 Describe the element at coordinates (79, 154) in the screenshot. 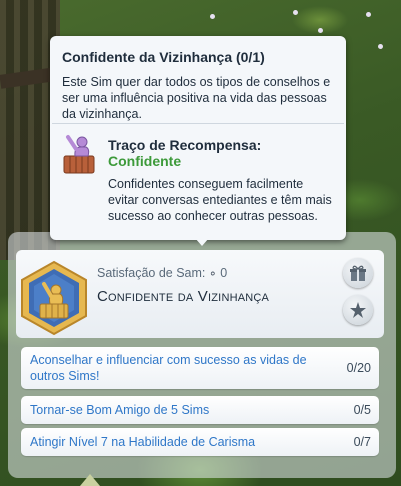

I see `confidant-trait-icon` at that location.